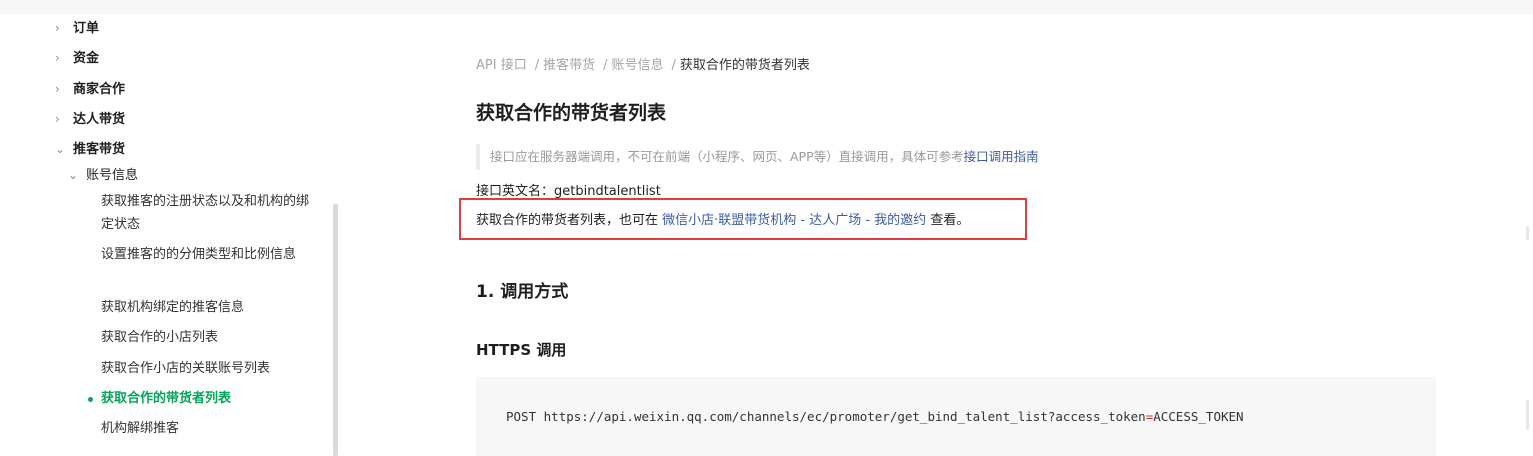 The image size is (1533, 456). Describe the element at coordinates (744, 65) in the screenshot. I see `breadcrumb-current: 获取合作的带货者列表` at that location.